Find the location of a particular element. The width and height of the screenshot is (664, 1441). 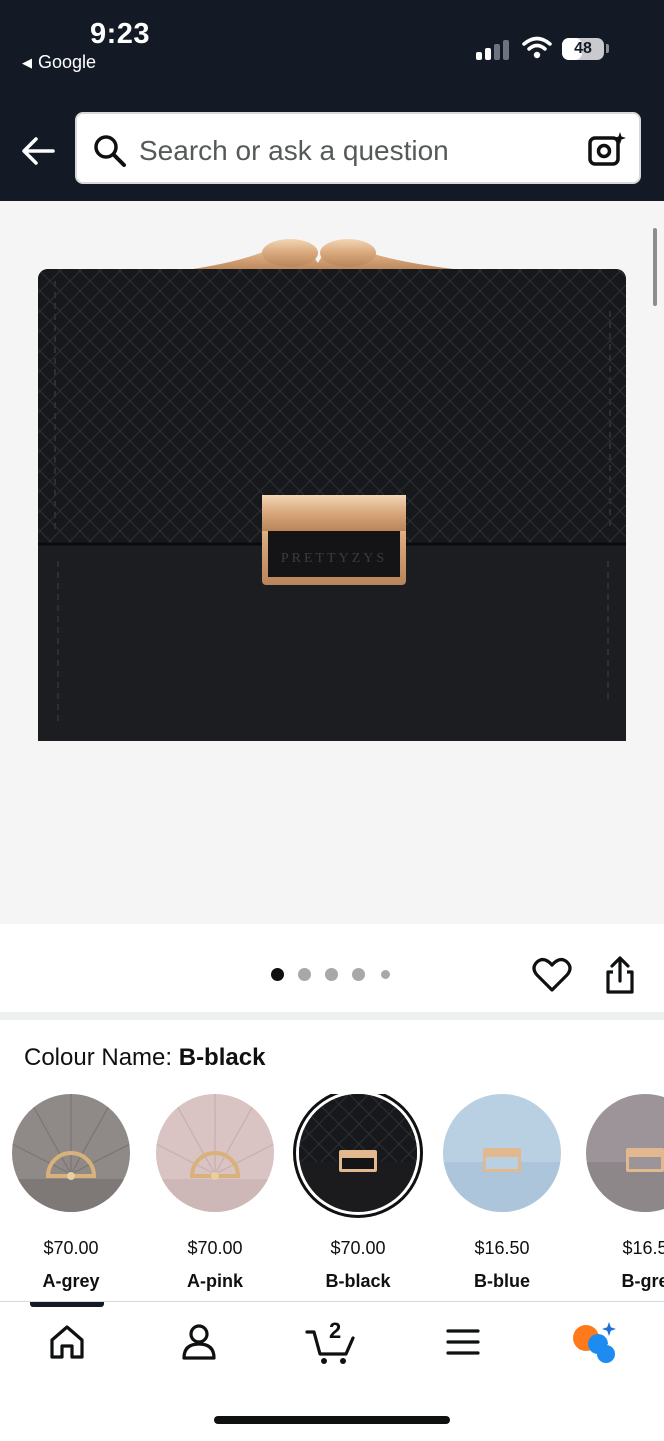

swatch-a-pink: $70.00 A-pink is located at coordinates (215, 1193).